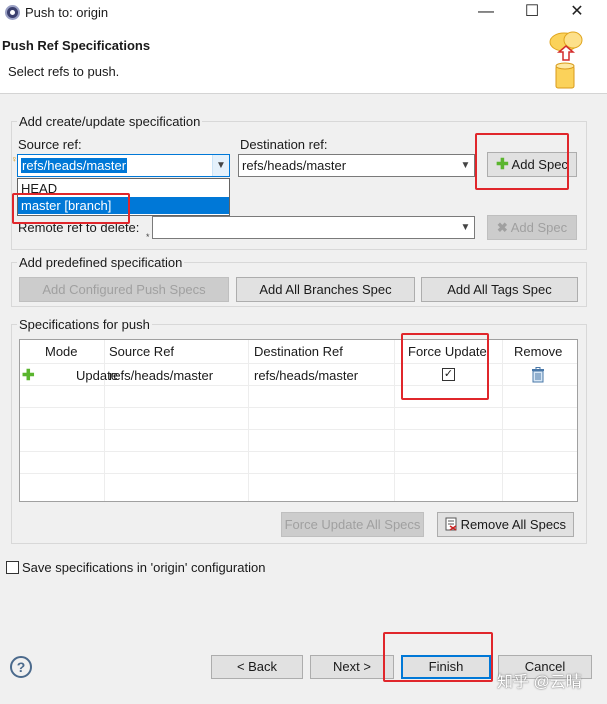 The height and width of the screenshot is (704, 607). Describe the element at coordinates (71, 208) in the screenshot. I see `annotation-box-master-branch` at that location.